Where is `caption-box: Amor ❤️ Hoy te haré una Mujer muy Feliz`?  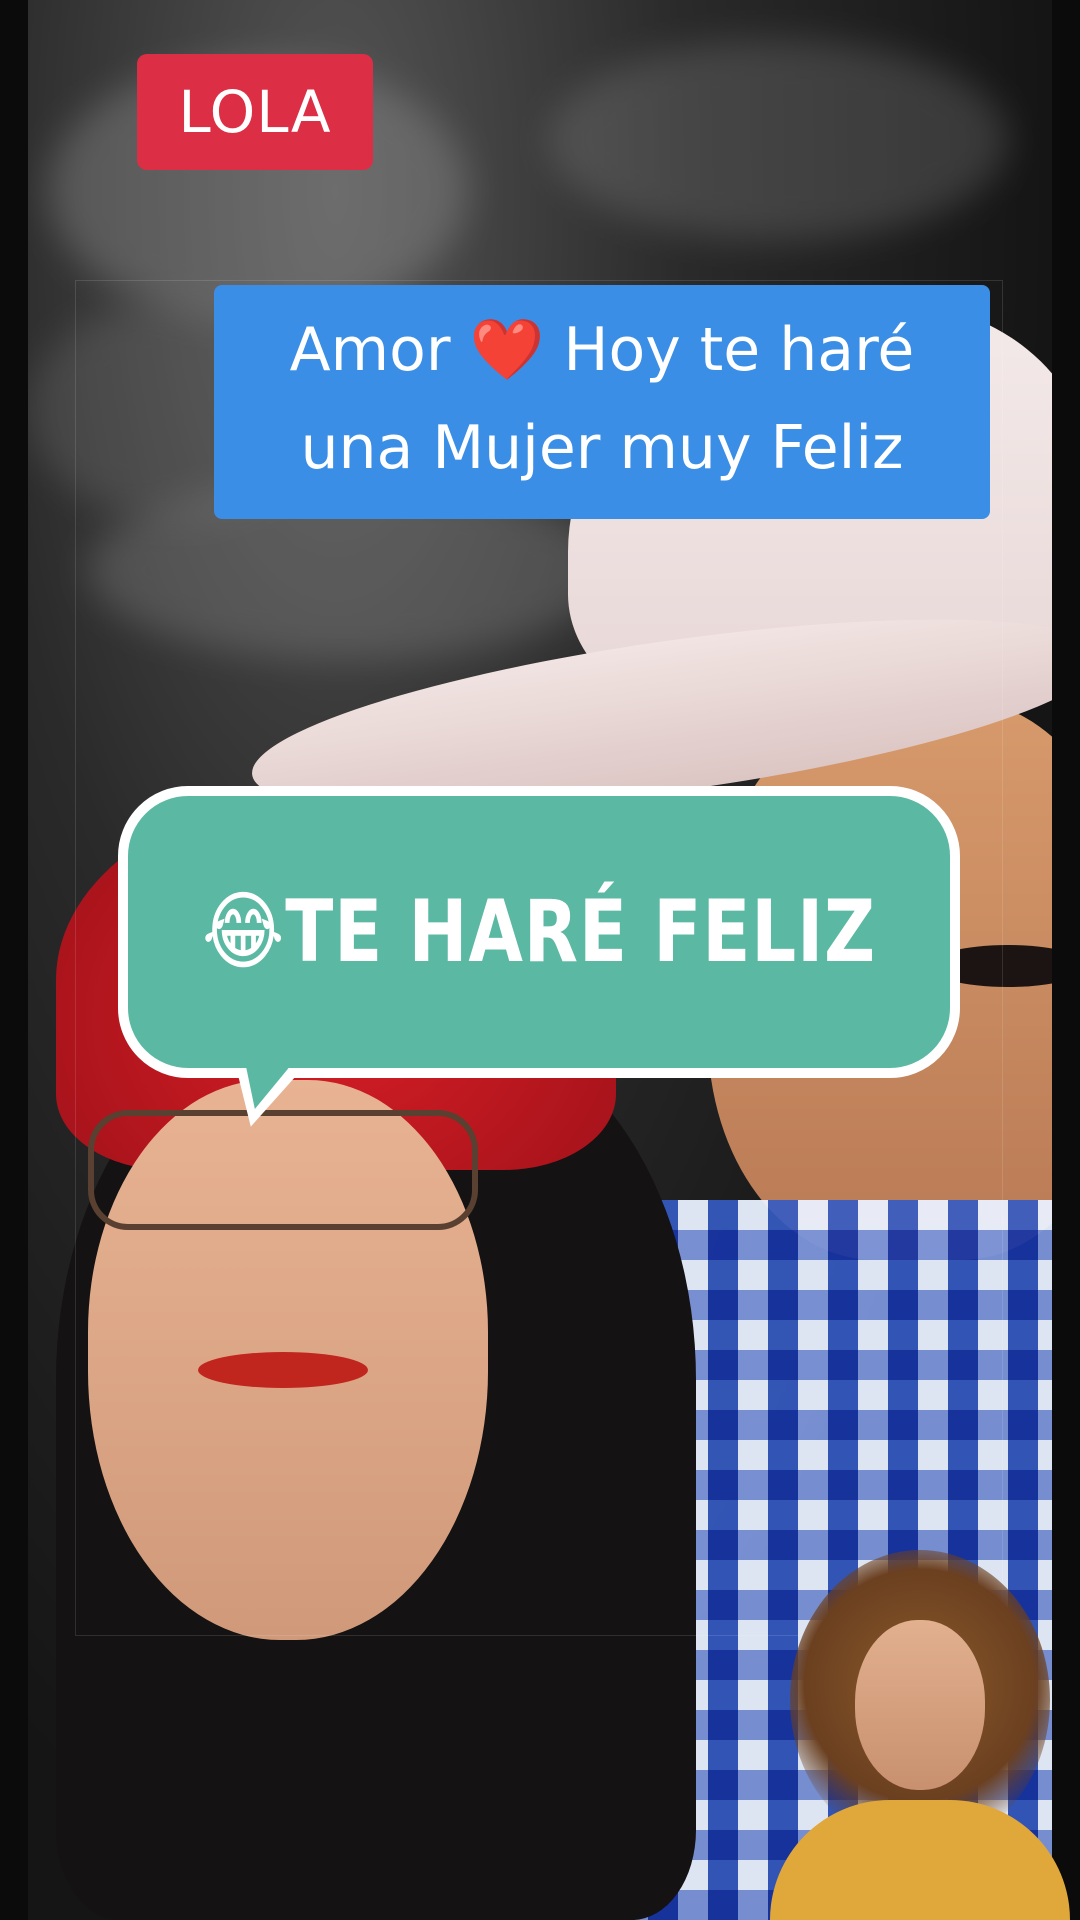 caption-box: Amor ❤️ Hoy te haré una Mujer muy Feliz is located at coordinates (602, 402).